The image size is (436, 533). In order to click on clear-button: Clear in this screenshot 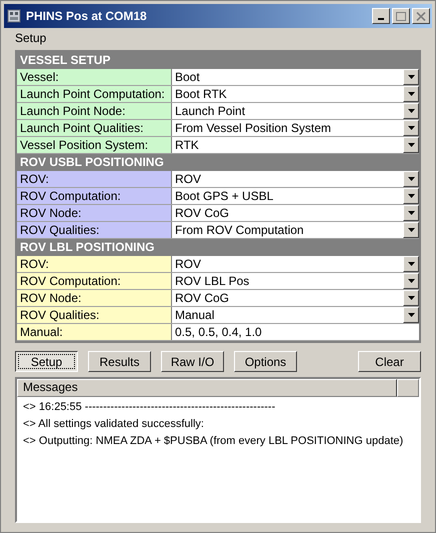, I will do `click(389, 361)`.